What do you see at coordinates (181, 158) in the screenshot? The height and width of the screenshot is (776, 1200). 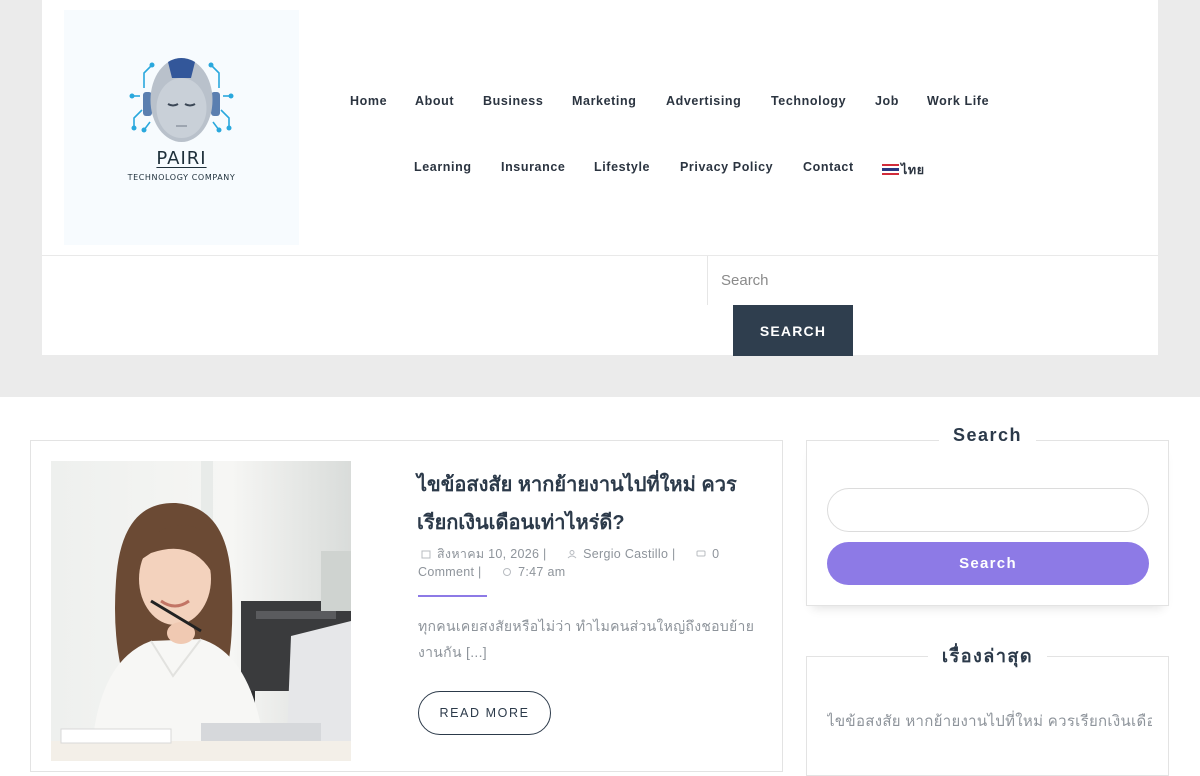 I see `logo-wordmark: PAIRI` at bounding box center [181, 158].